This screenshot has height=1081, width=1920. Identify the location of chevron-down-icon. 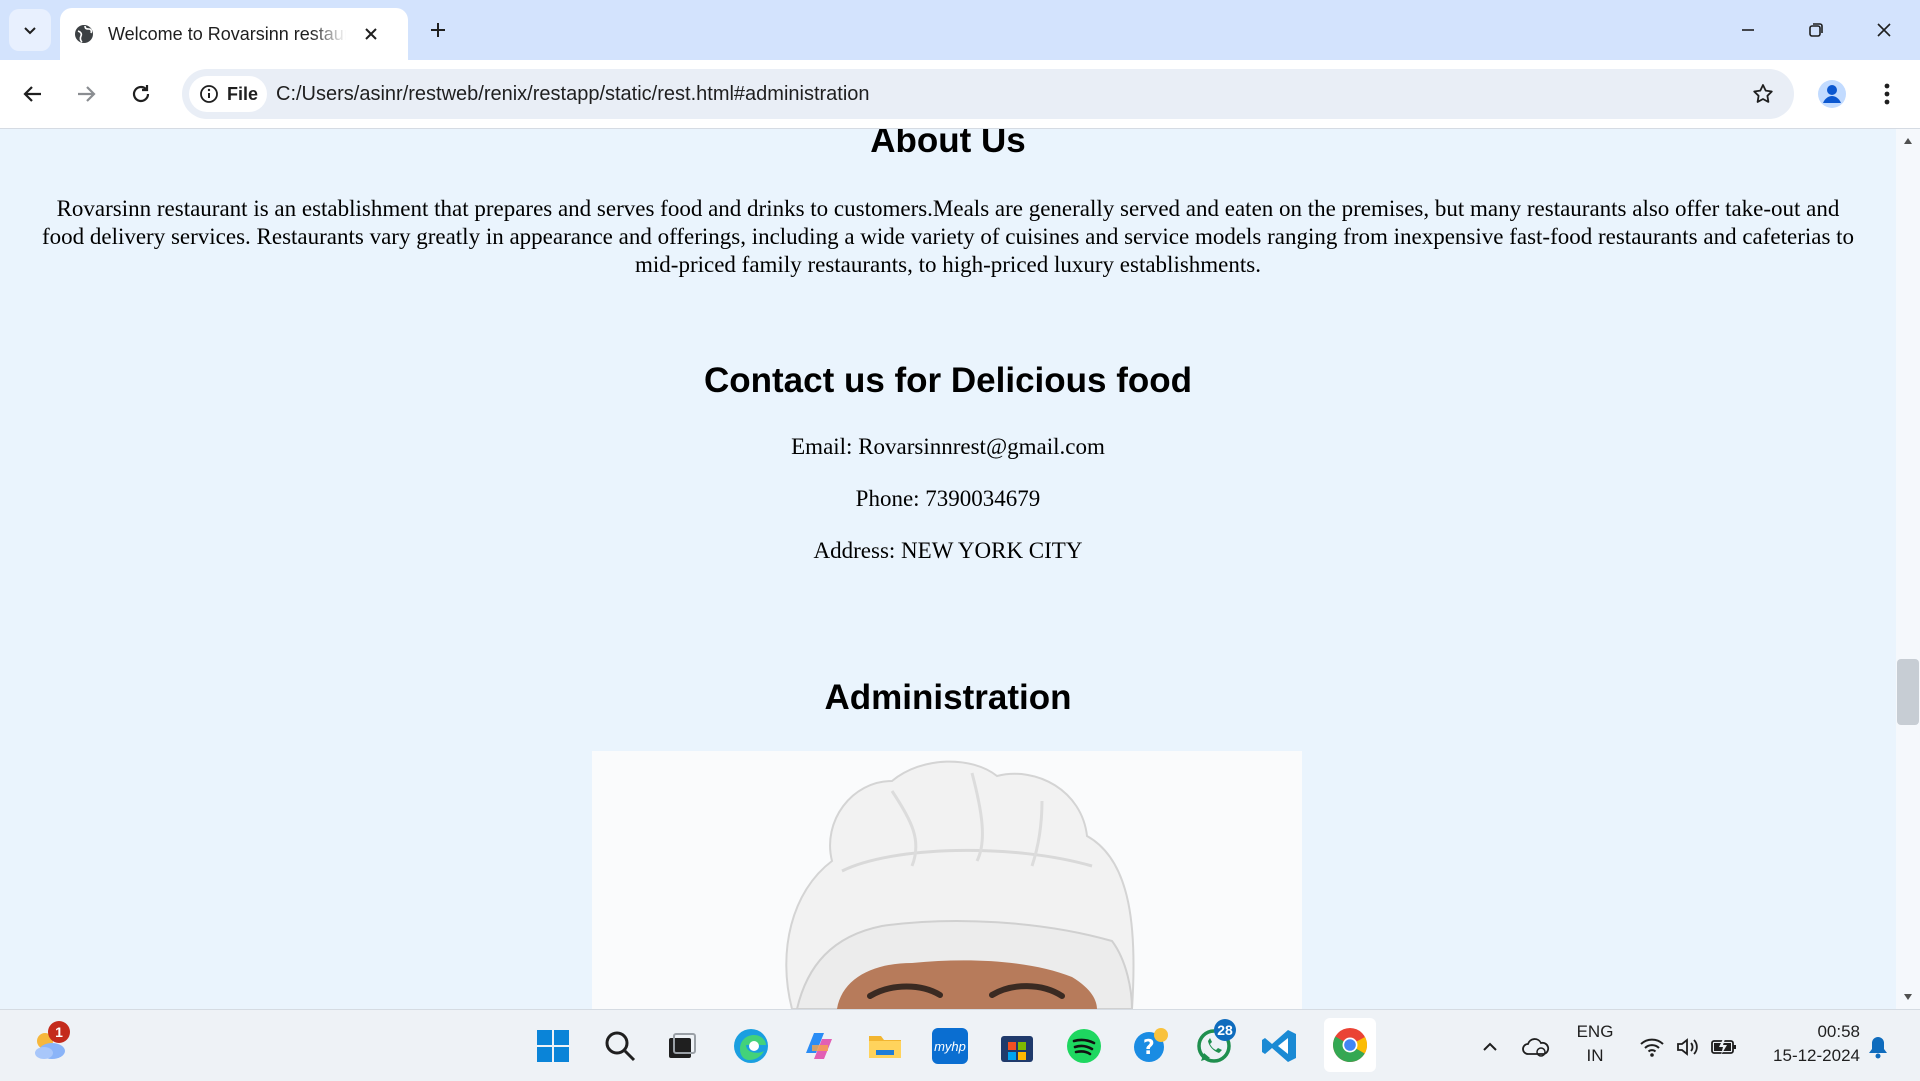
(30, 31).